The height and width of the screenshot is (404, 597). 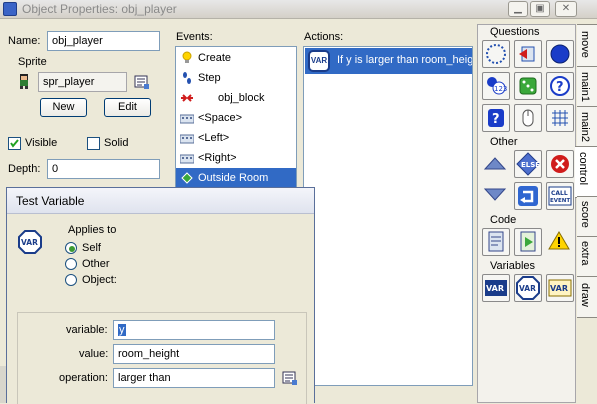 I want to click on test-instance-count-icon: 123, so click(x=496, y=86).